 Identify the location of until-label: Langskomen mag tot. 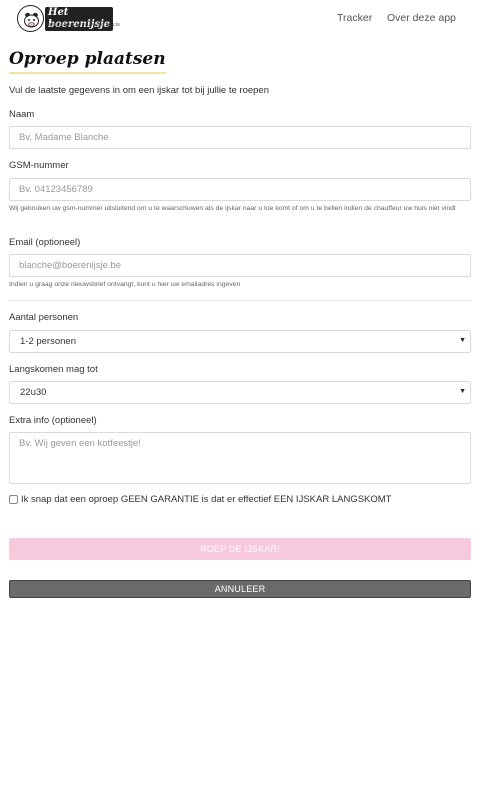
(53, 369).